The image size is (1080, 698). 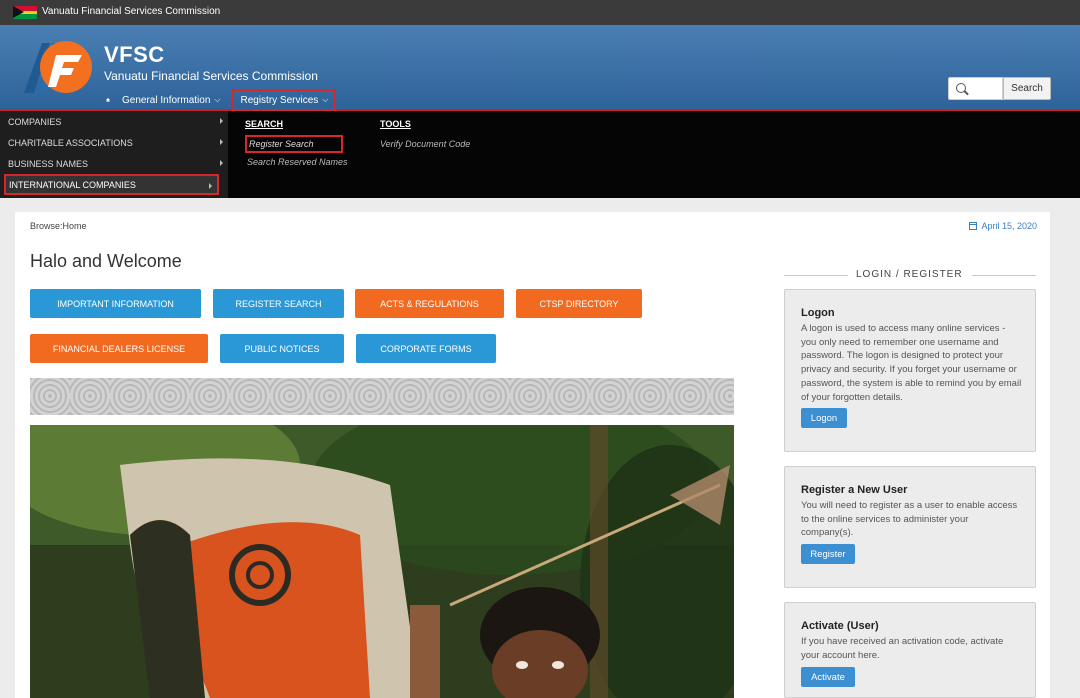 What do you see at coordinates (134, 54) in the screenshot?
I see `brand-title: VFSC` at bounding box center [134, 54].